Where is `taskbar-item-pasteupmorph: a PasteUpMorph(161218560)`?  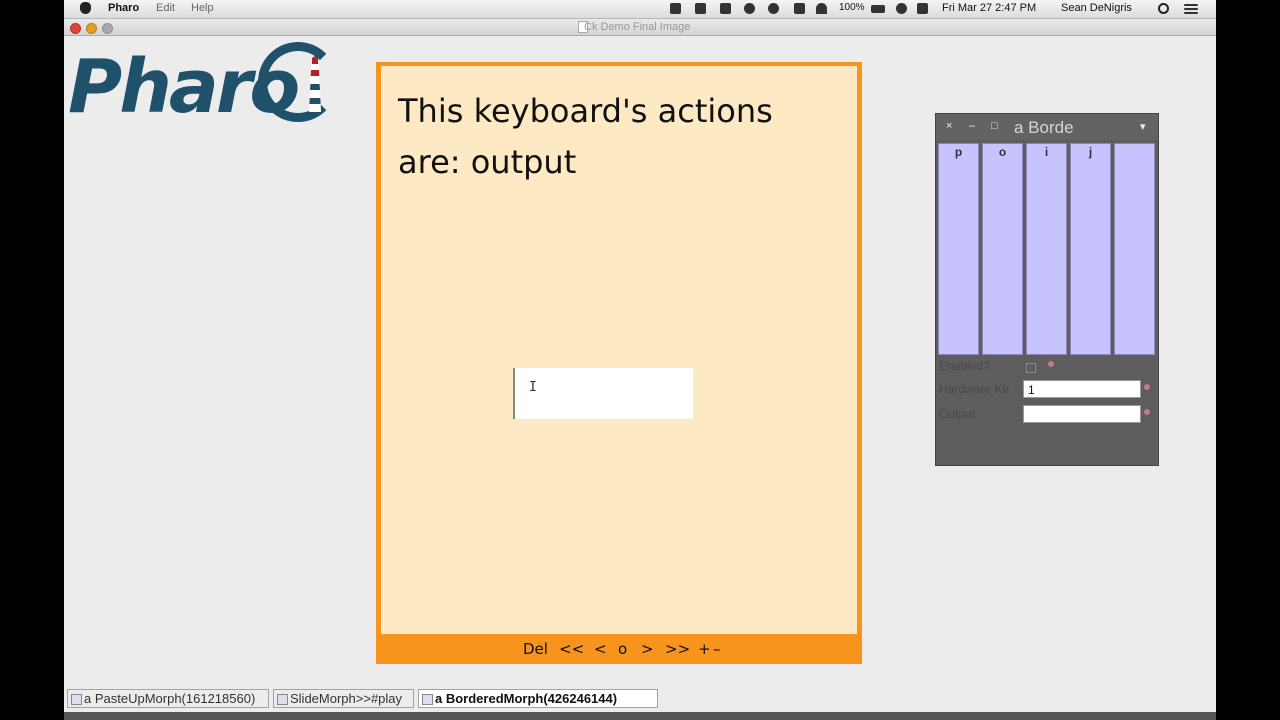 taskbar-item-pasteupmorph: a PasteUpMorph(161218560) is located at coordinates (168, 698).